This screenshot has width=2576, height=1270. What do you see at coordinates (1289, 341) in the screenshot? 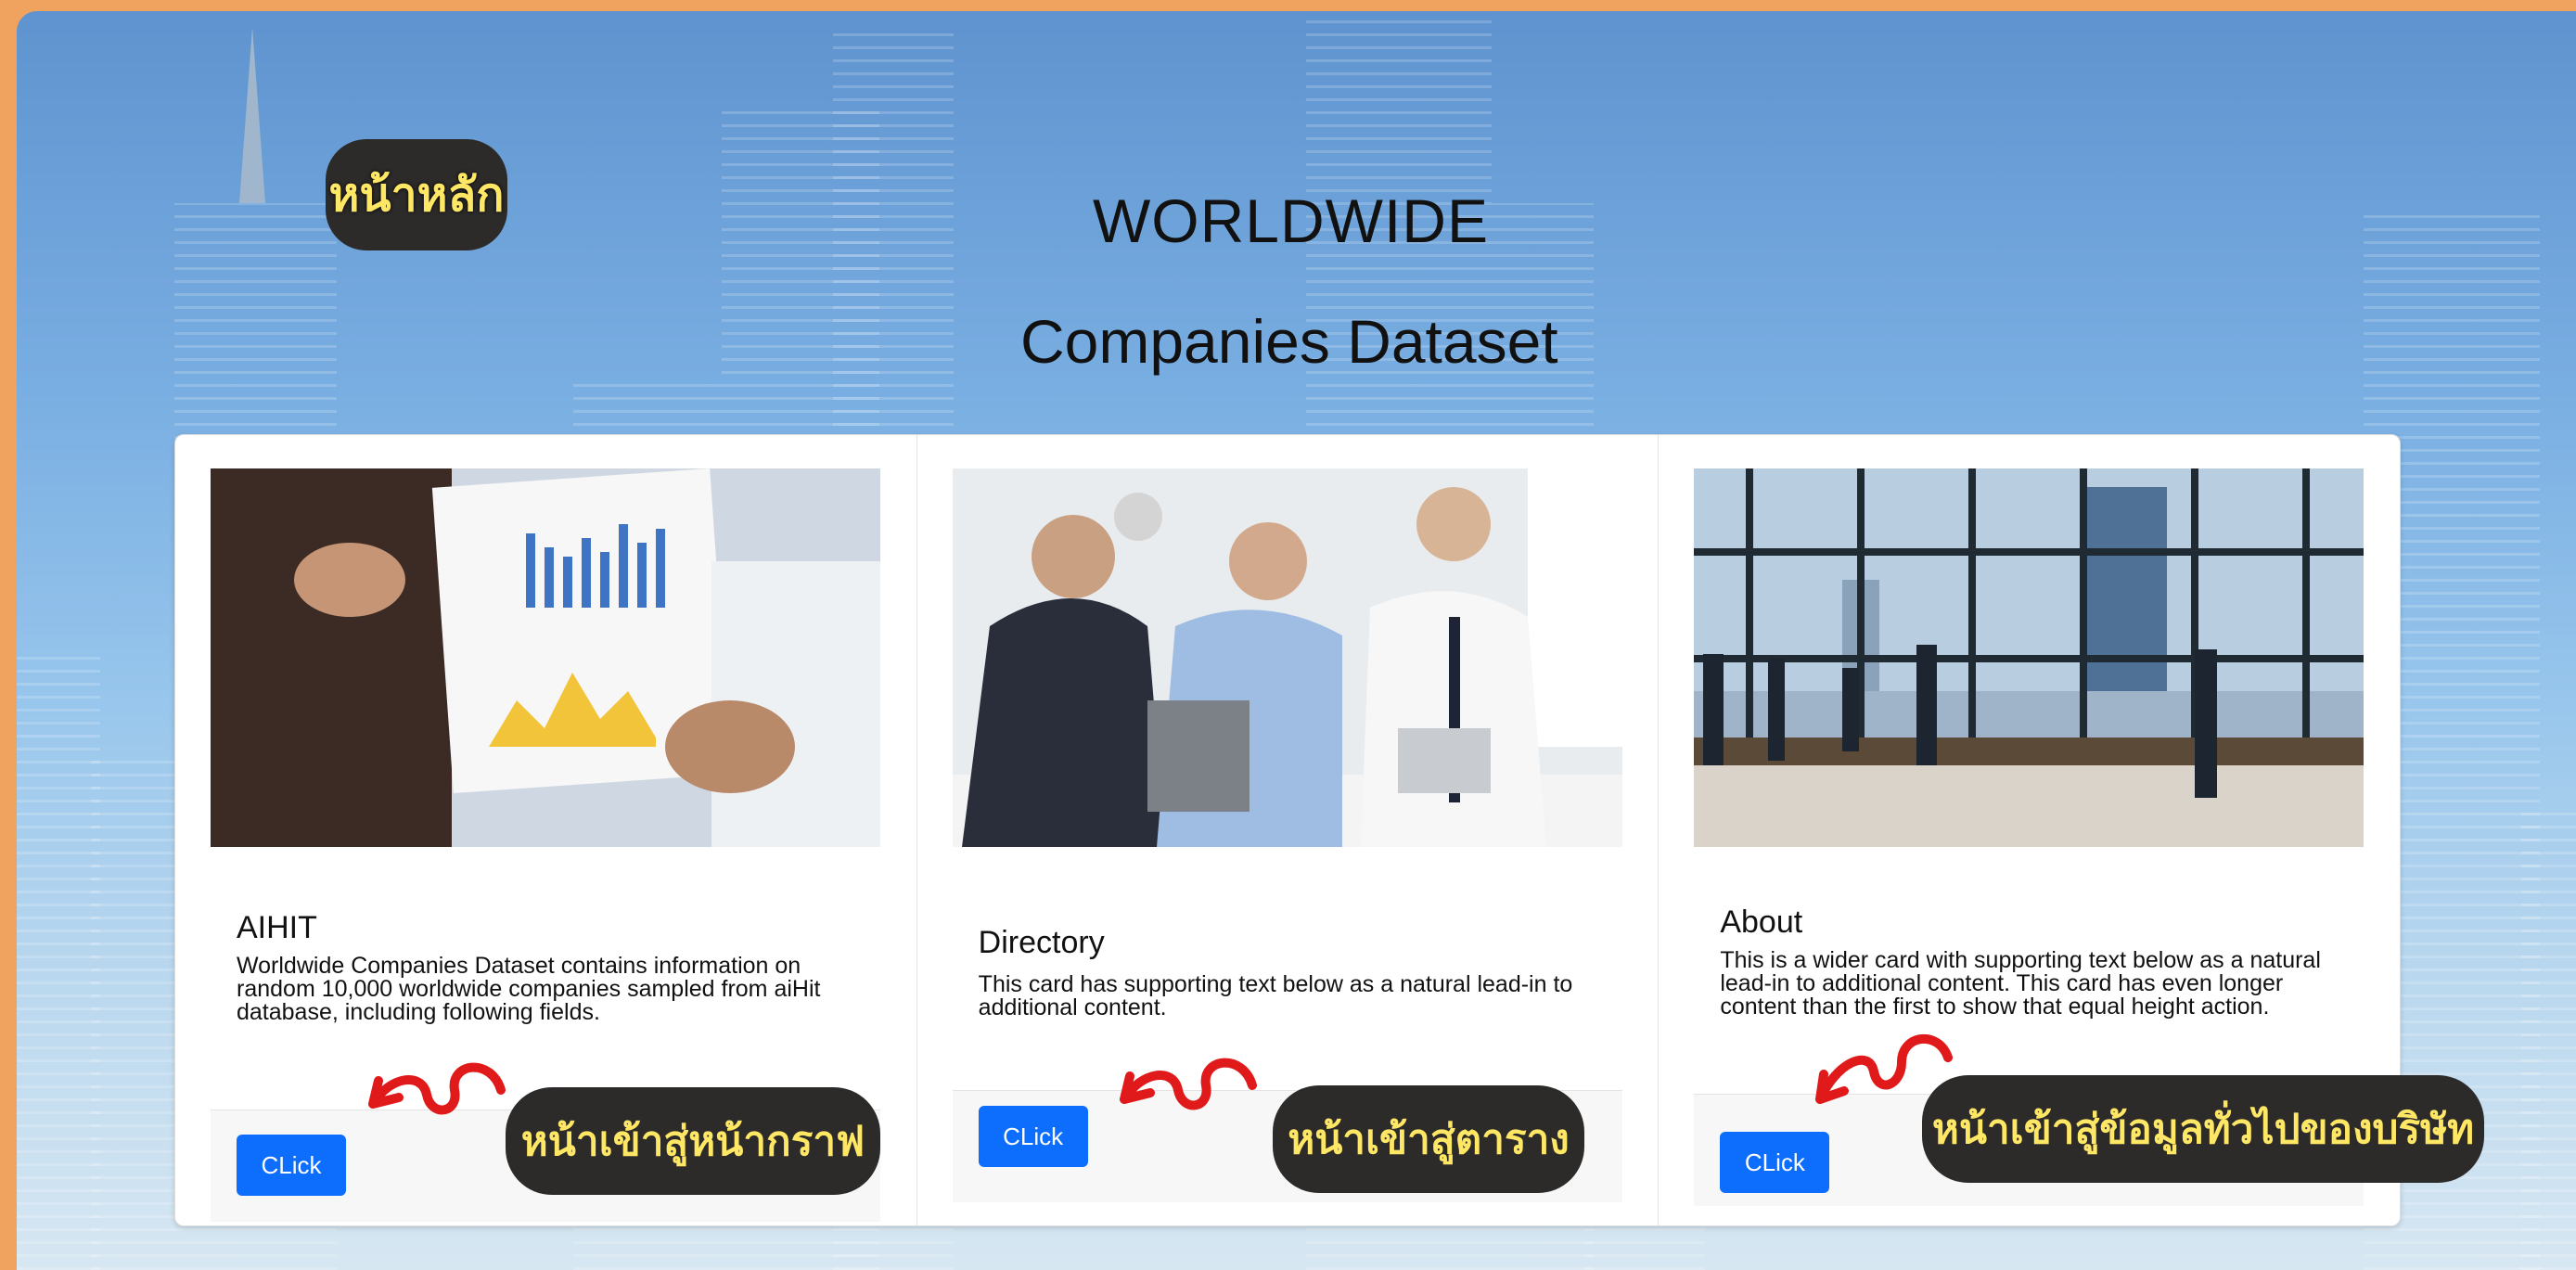
I see `page-title-line2: Companies Dataset` at bounding box center [1289, 341].